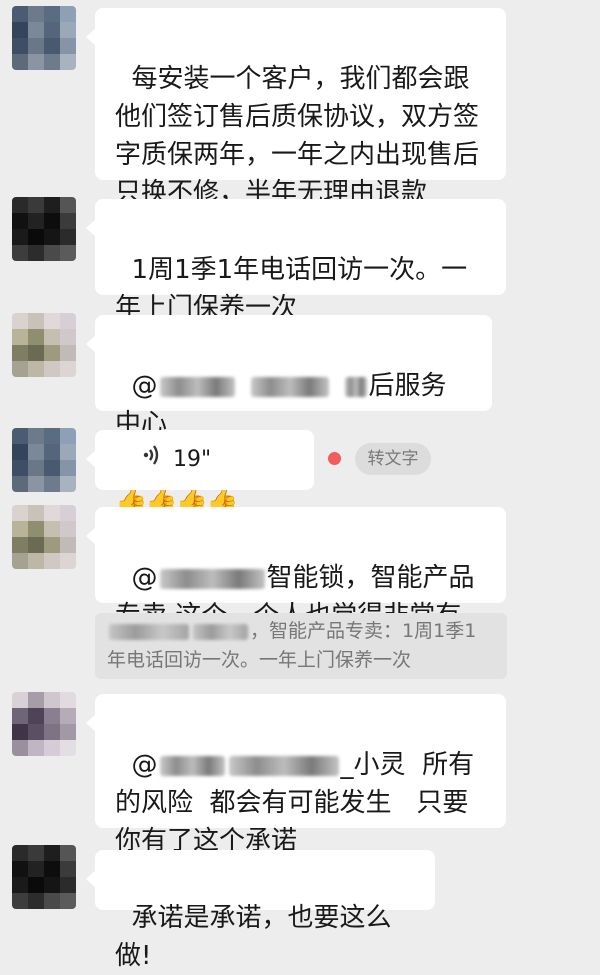 This screenshot has height=975, width=600. What do you see at coordinates (296, 588) in the screenshot?
I see `message-bubble: @智能锁，智能产品专卖 这个，个人也觉得非常有必要` at bounding box center [296, 588].